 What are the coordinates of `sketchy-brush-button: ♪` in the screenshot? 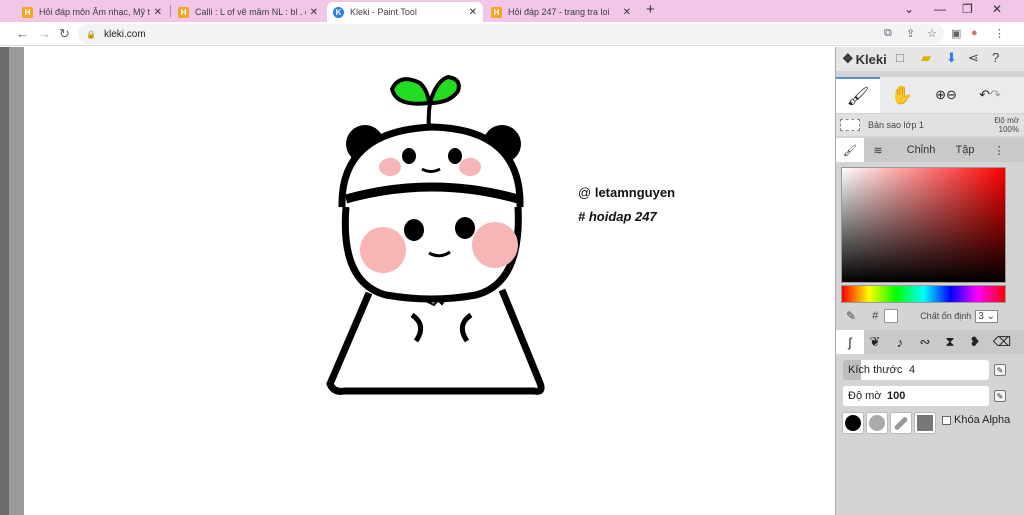 It's located at (900, 342).